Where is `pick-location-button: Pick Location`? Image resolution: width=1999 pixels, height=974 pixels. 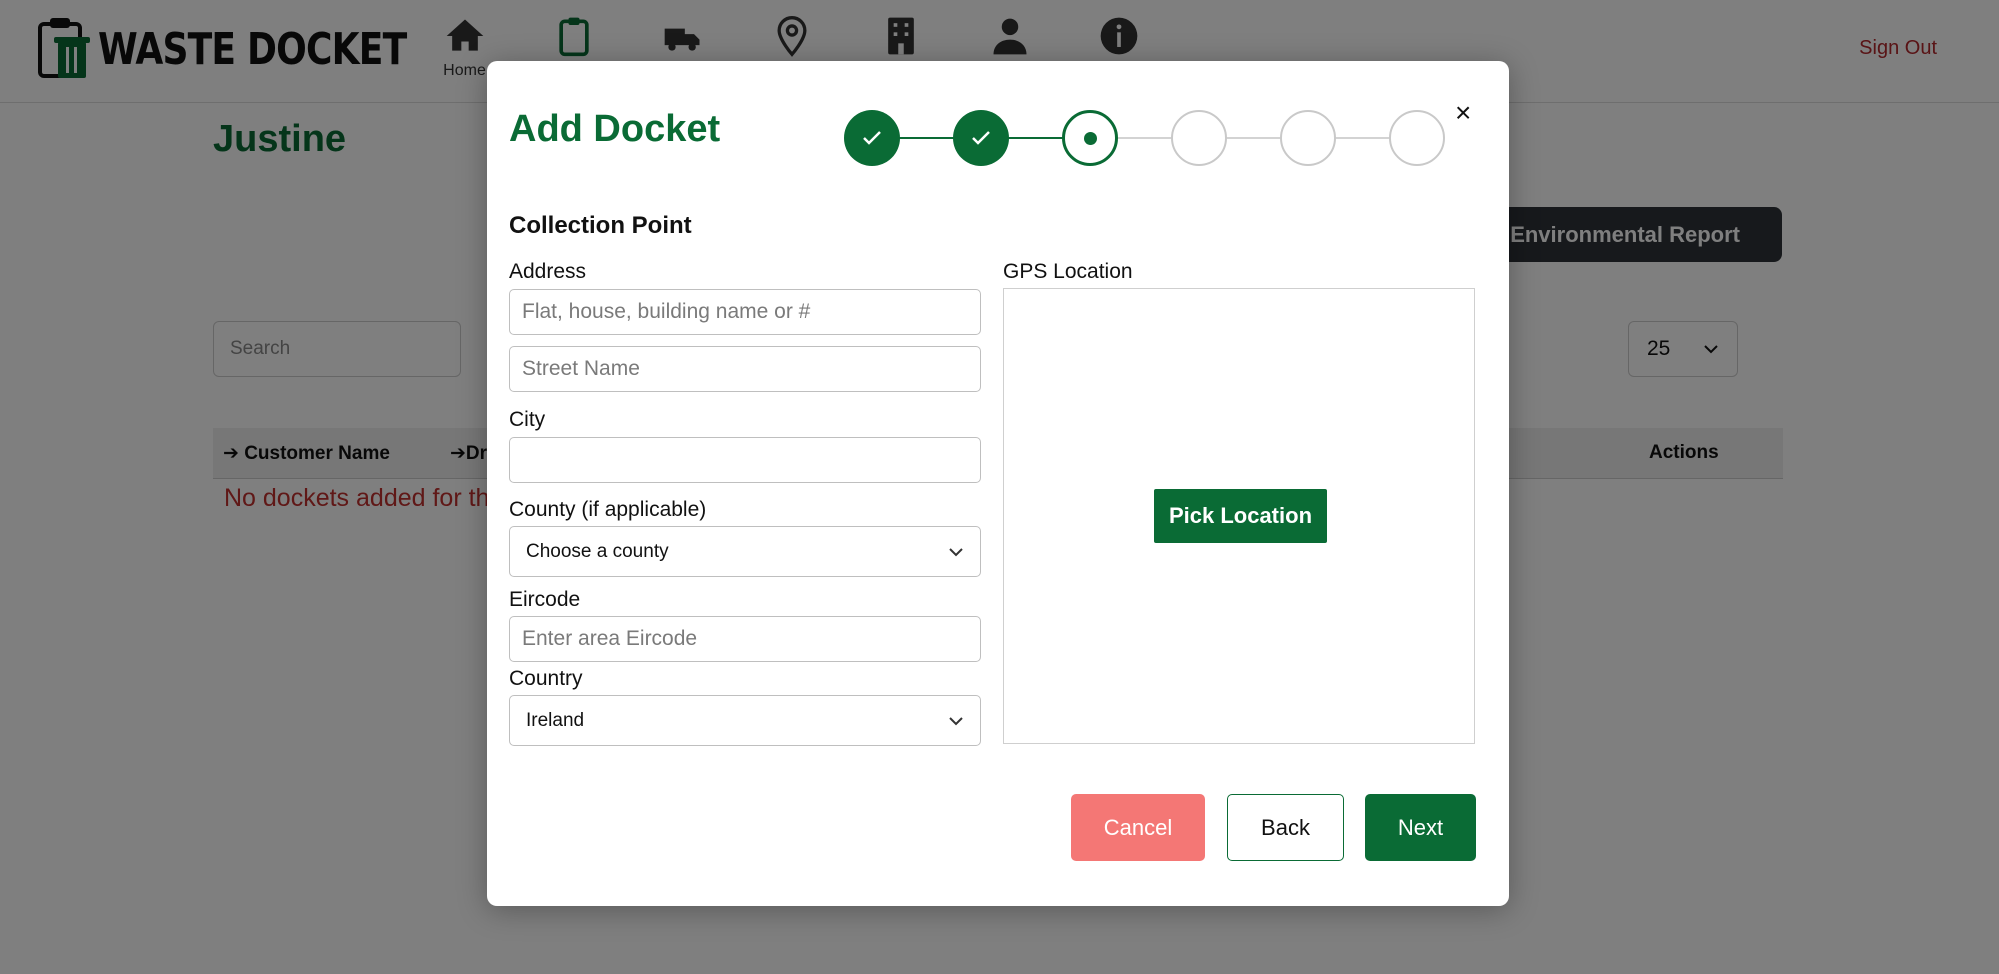
pick-location-button: Pick Location is located at coordinates (1240, 516).